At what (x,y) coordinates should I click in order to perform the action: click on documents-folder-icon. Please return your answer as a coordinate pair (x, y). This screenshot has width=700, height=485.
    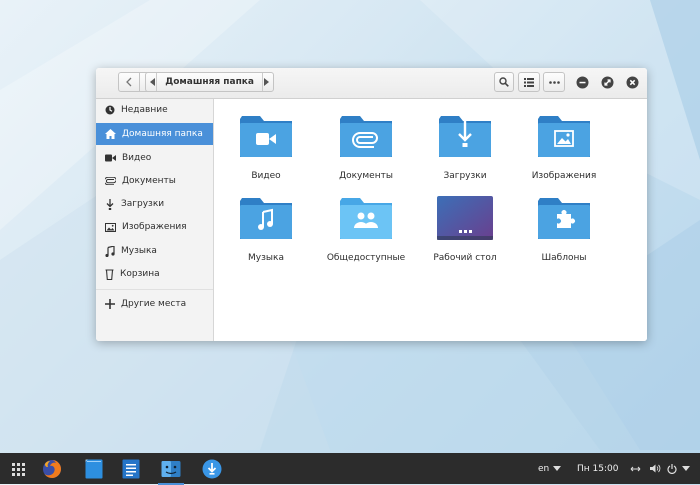
    Looking at the image, I should click on (366, 137).